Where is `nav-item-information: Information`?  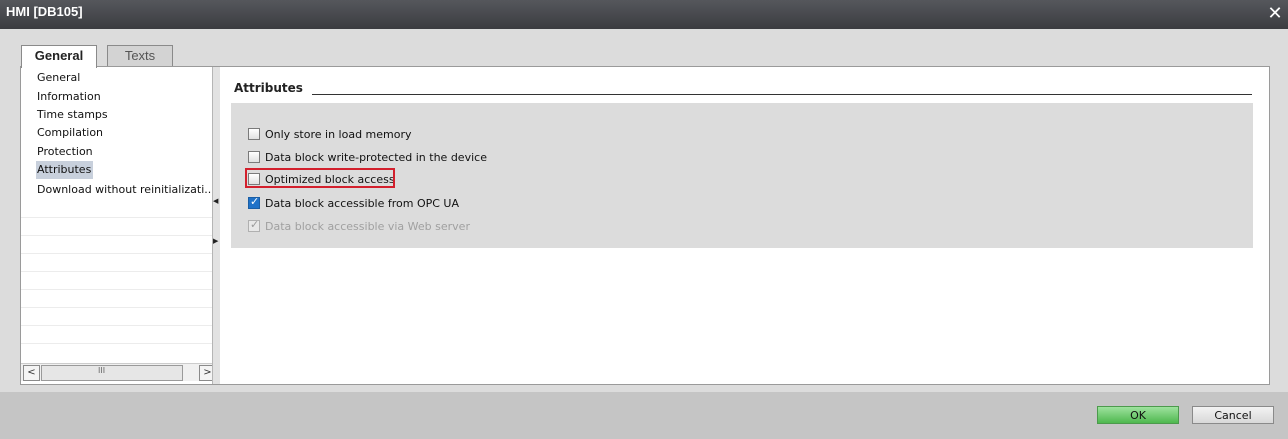 nav-item-information: Information is located at coordinates (116, 97).